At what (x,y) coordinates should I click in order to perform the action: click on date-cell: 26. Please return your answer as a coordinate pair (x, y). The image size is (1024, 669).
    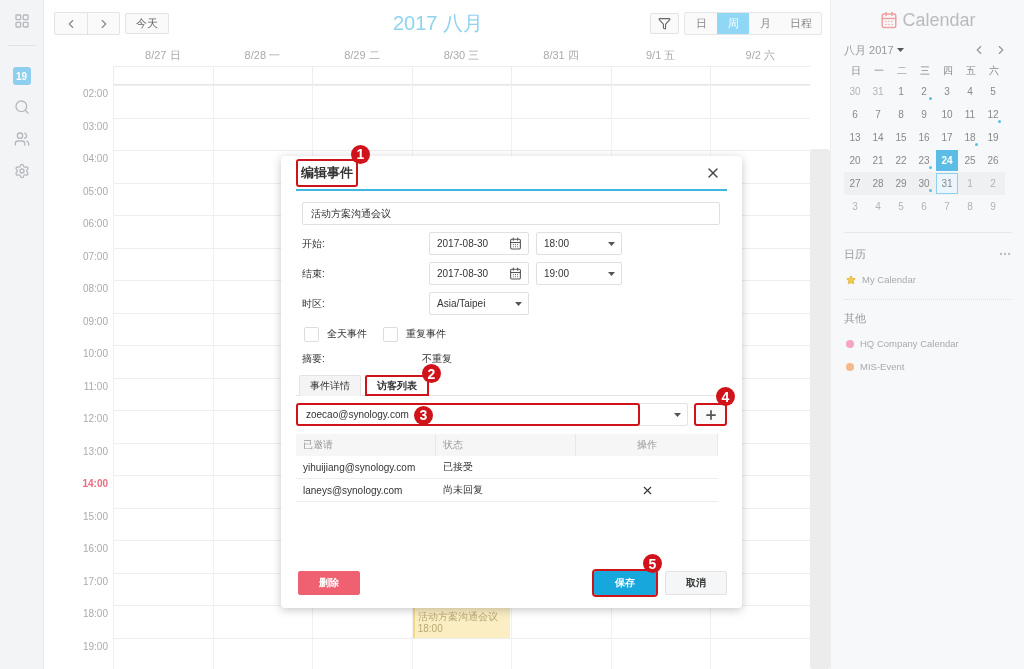
    Looking at the image, I should click on (993, 160).